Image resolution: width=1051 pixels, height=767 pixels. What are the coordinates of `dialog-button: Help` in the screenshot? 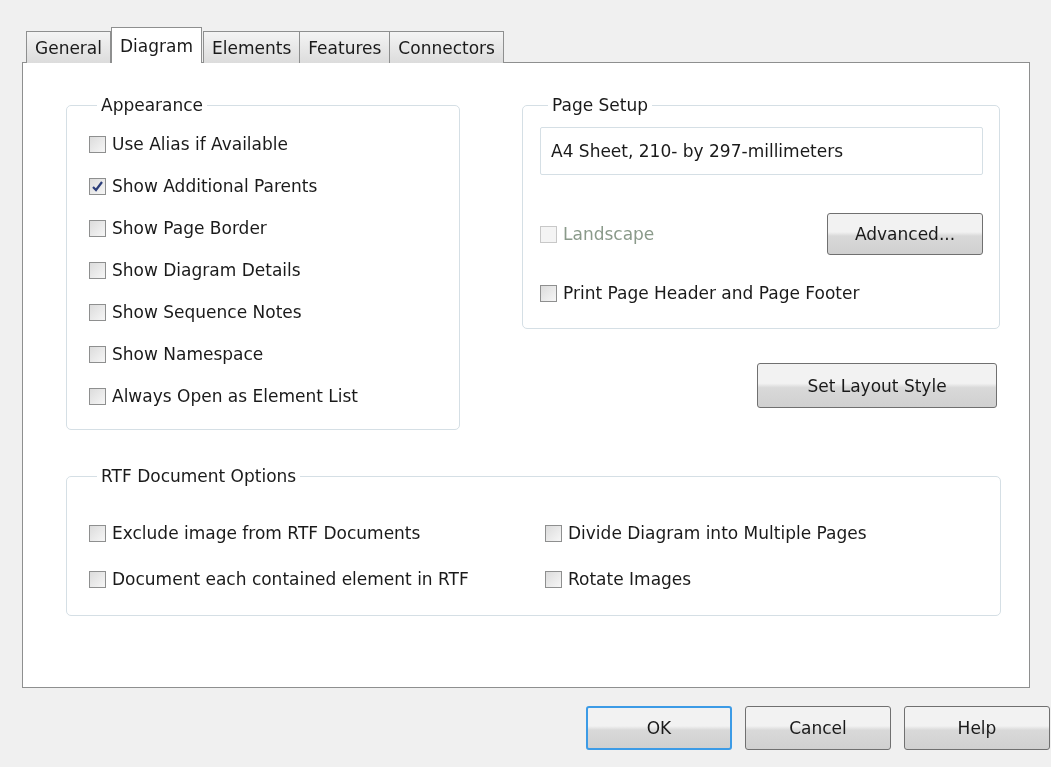 It's located at (977, 728).